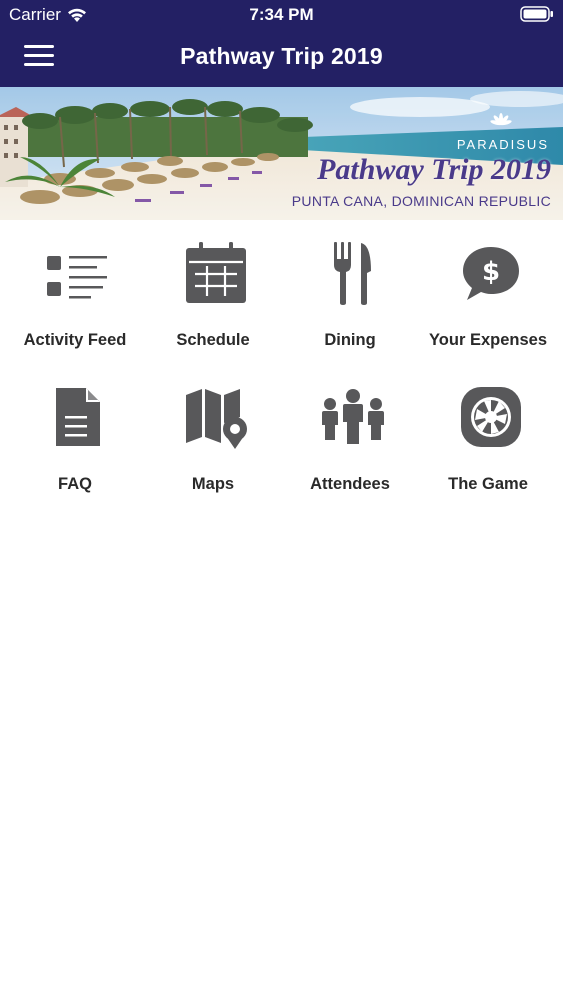  What do you see at coordinates (353, 417) in the screenshot?
I see `people-icon` at bounding box center [353, 417].